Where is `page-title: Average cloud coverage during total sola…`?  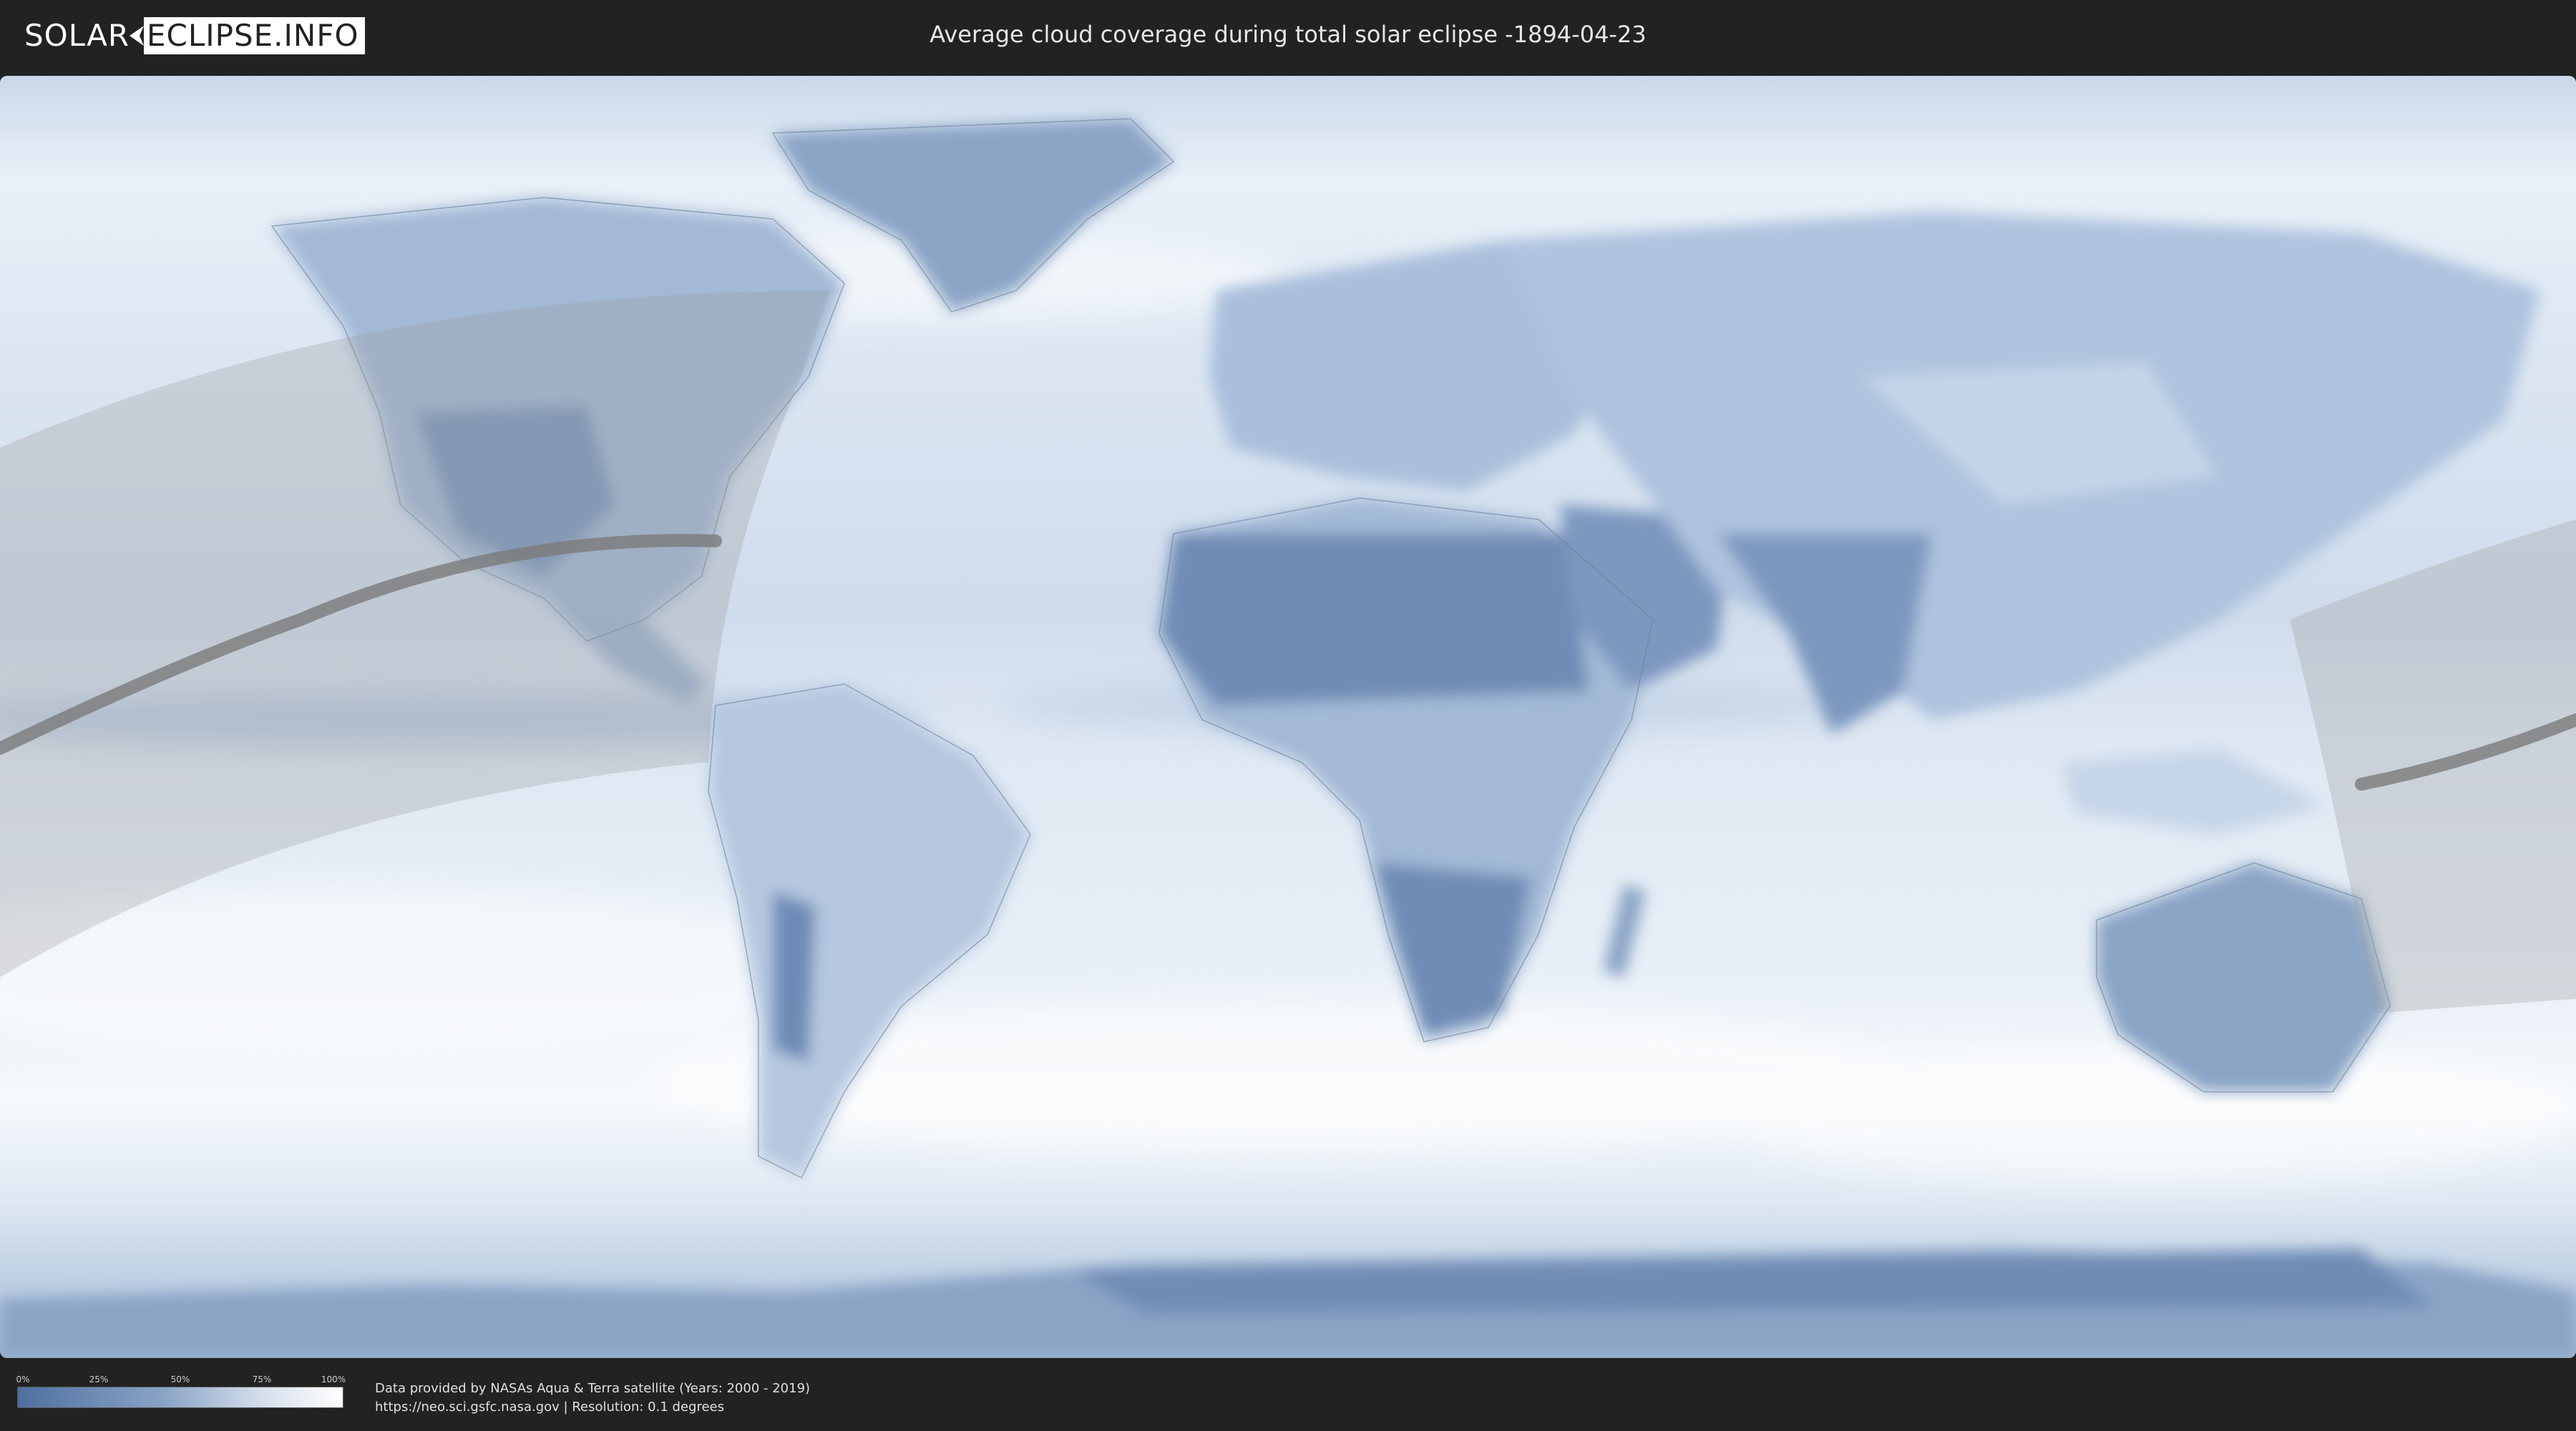 page-title: Average cloud coverage during total sola… is located at coordinates (1288, 34).